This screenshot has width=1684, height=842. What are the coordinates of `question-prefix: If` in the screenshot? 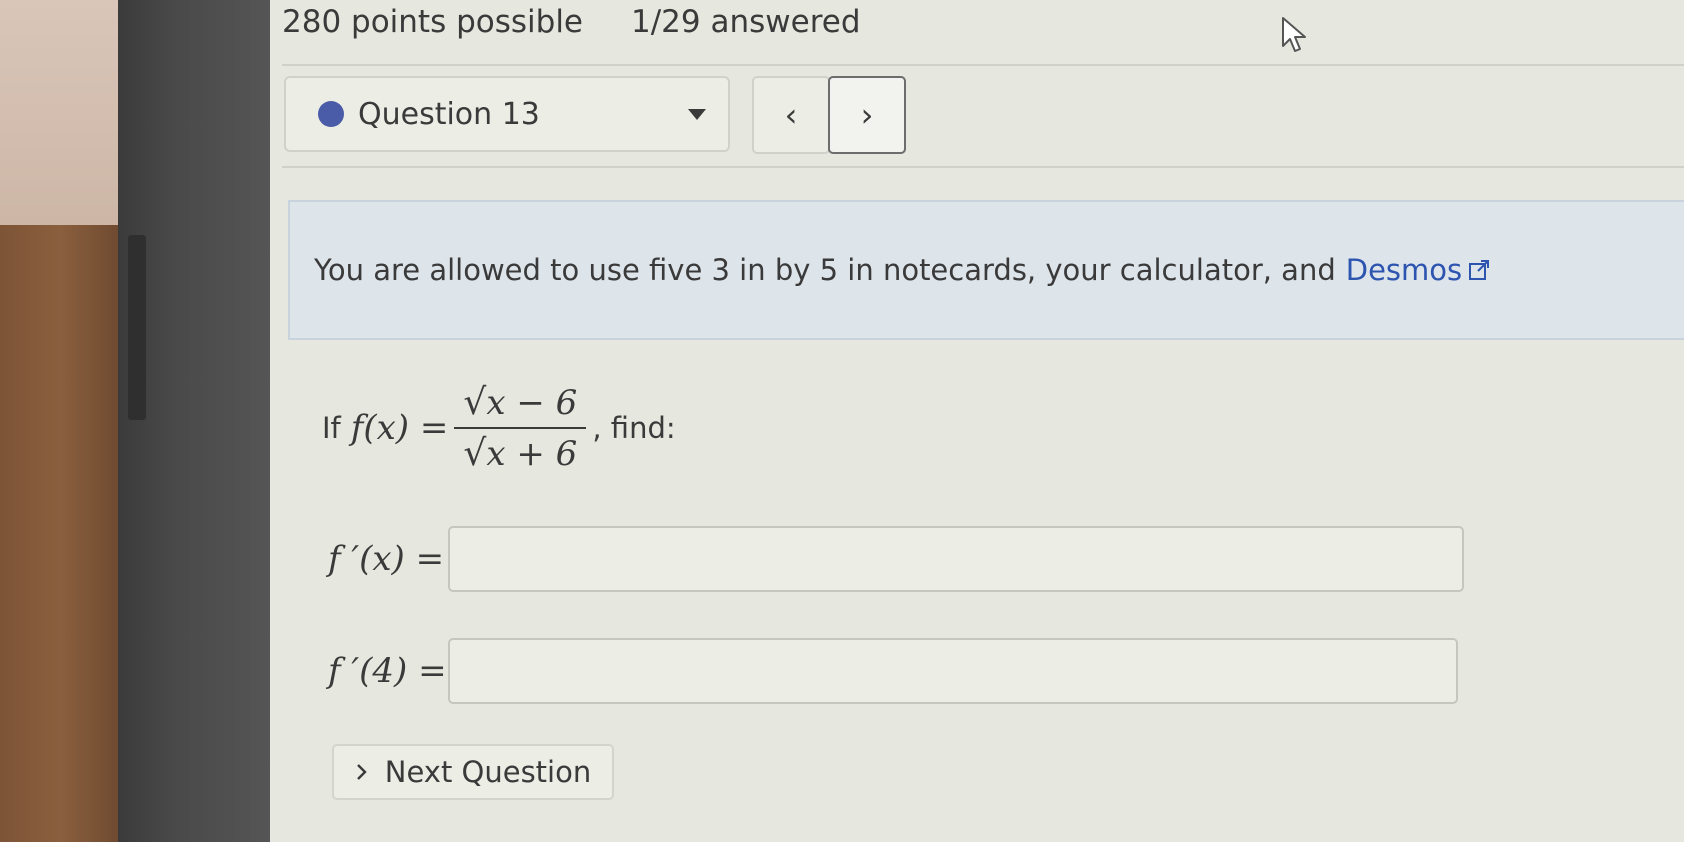 It's located at (331, 428).